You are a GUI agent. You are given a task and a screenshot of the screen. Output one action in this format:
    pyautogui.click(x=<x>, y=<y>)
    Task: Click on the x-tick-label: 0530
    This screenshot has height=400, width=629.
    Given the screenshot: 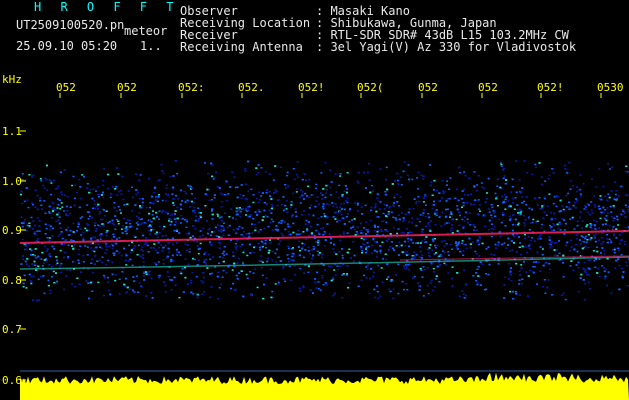 What is the action you would take?
    pyautogui.click(x=610, y=87)
    